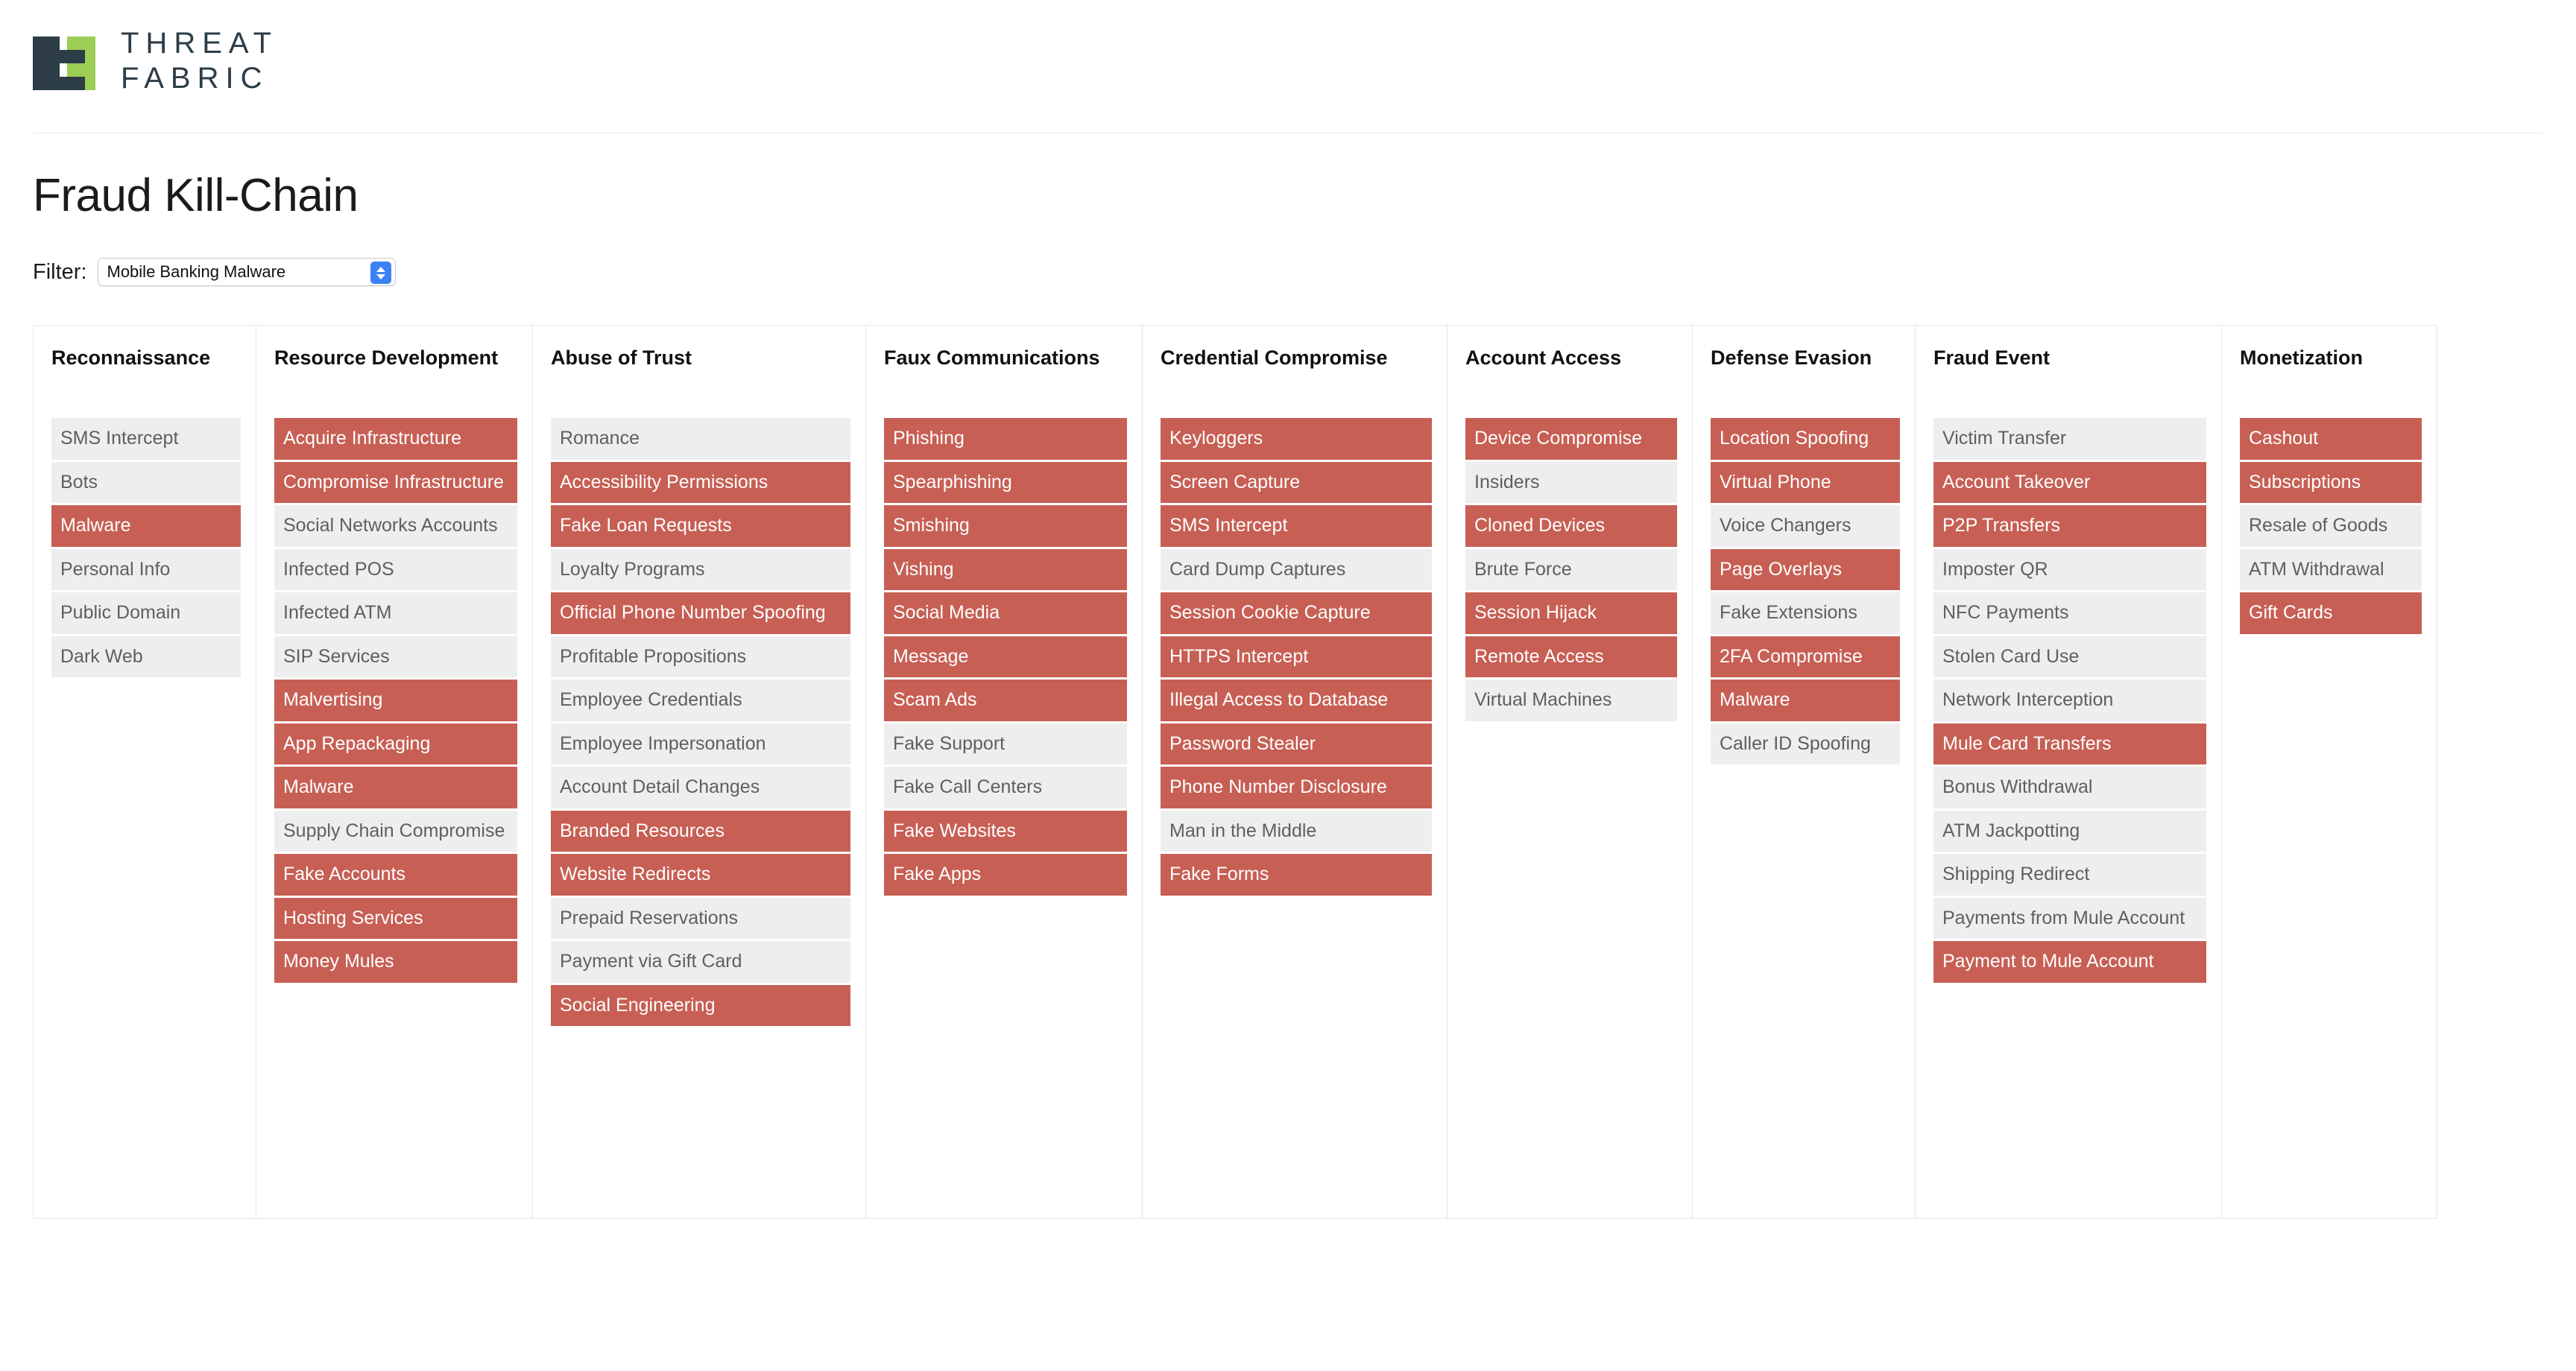  Describe the element at coordinates (2069, 875) in the screenshot. I see `technique-item: Shipping Redirect` at that location.